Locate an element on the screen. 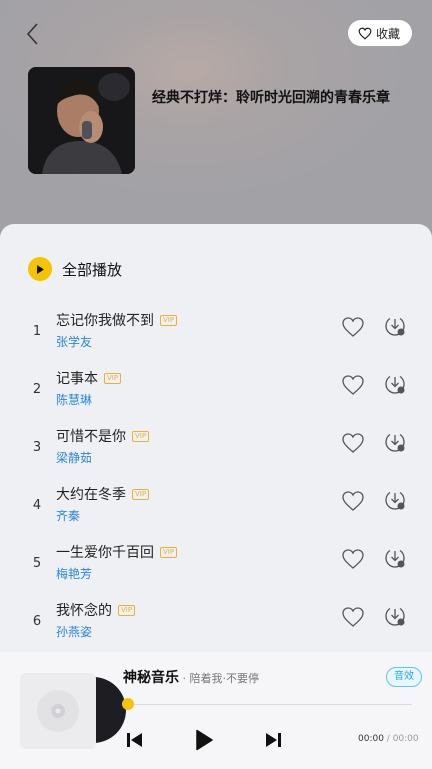 The image size is (432, 769). favorite-label: 收藏 is located at coordinates (387, 33).